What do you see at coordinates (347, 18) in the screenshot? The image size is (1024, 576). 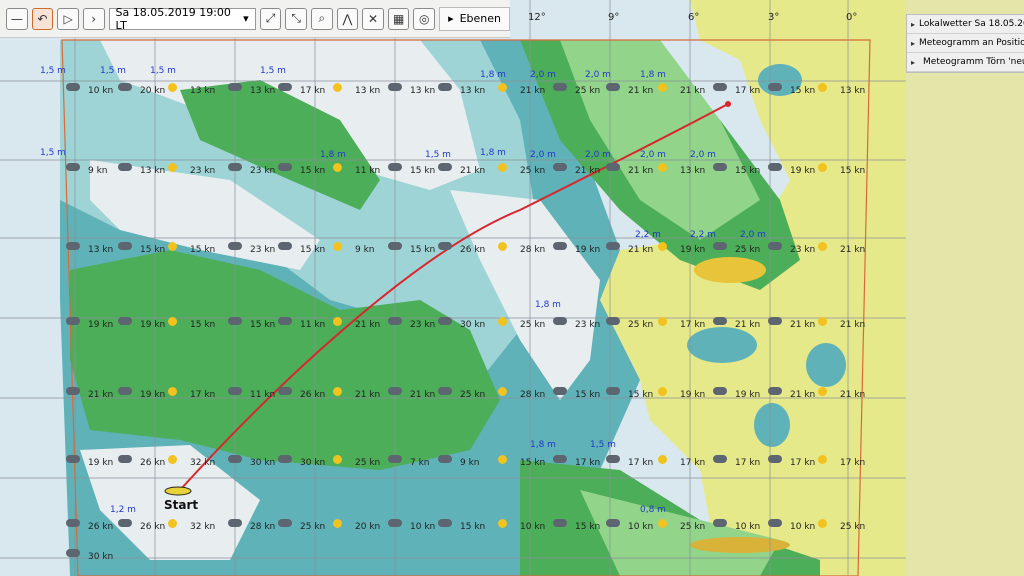 I see `wind-barb-icon: ⋀` at bounding box center [347, 18].